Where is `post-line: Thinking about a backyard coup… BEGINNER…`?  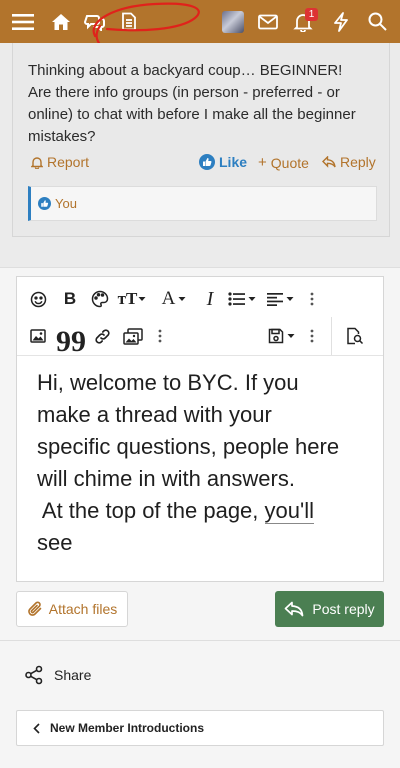 post-line: Thinking about a backyard coup… BEGINNER… is located at coordinates (185, 70).